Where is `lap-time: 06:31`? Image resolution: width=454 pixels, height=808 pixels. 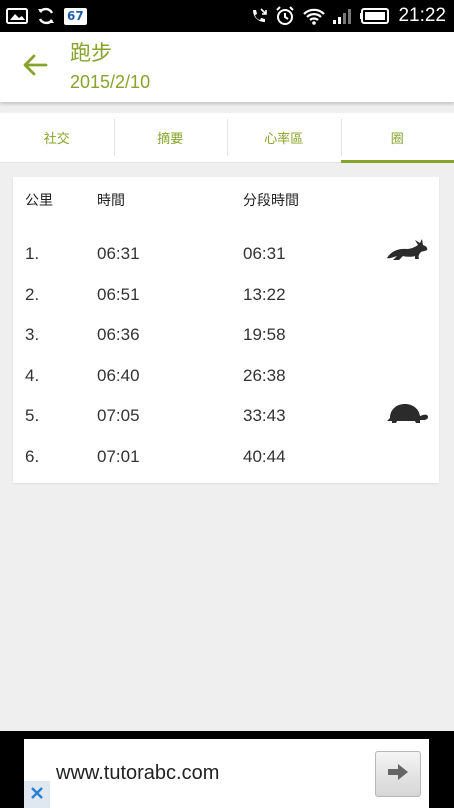
lap-time: 06:31 is located at coordinates (118, 253).